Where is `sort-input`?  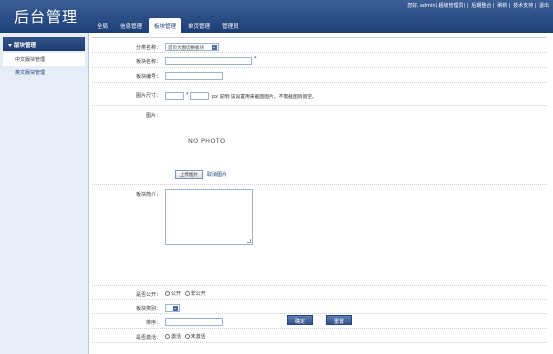 sort-input is located at coordinates (194, 322).